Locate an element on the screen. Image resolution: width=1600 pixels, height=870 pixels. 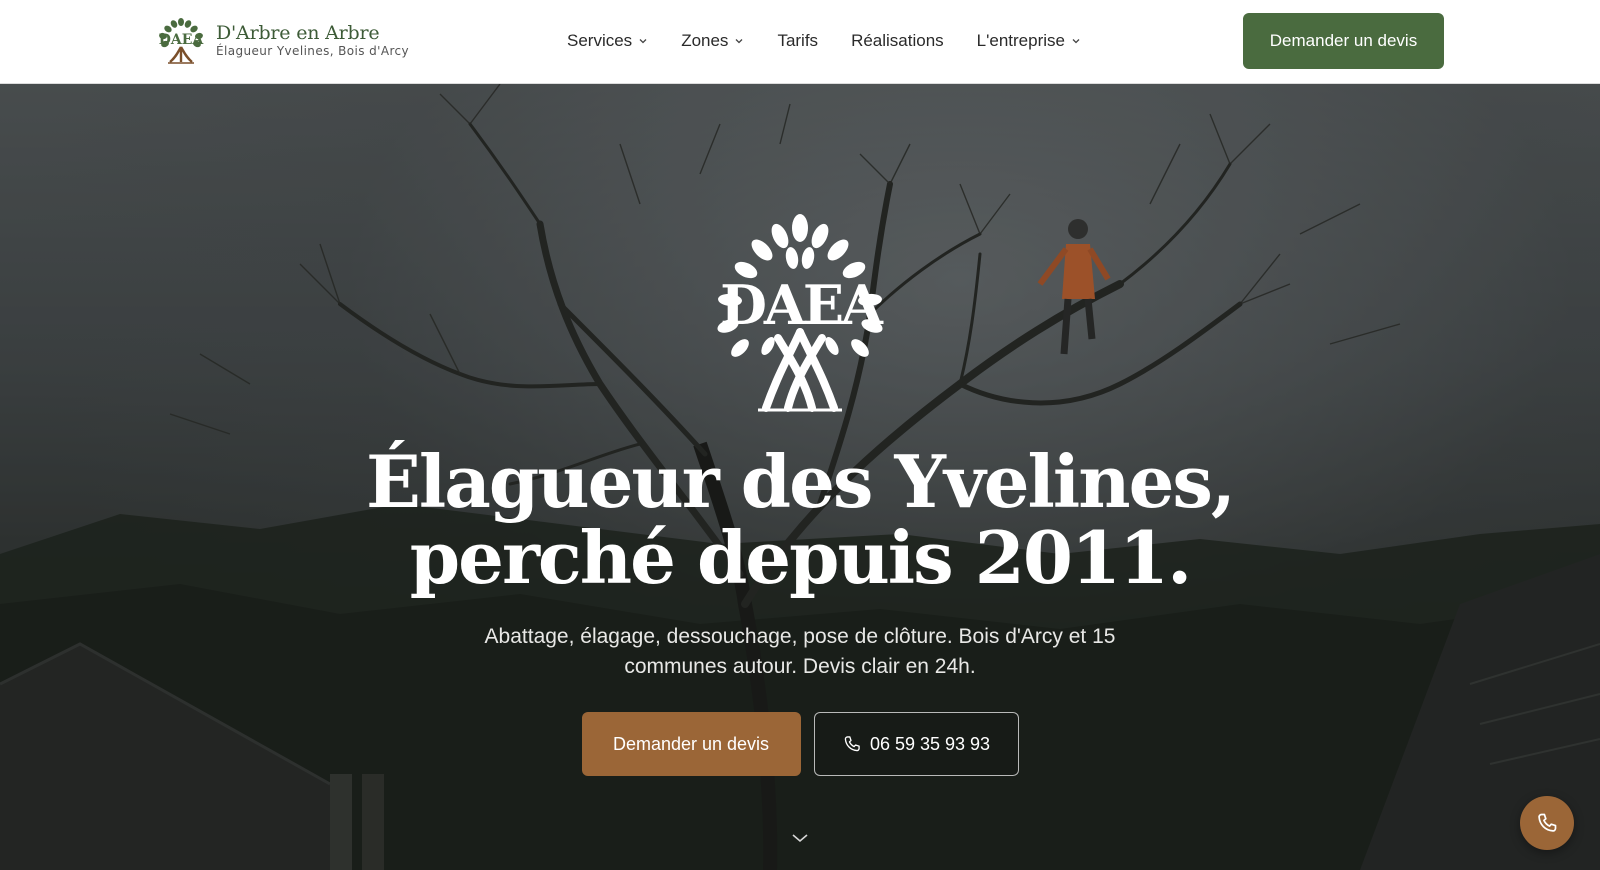
nav-item-services: Services is located at coordinates (607, 41).